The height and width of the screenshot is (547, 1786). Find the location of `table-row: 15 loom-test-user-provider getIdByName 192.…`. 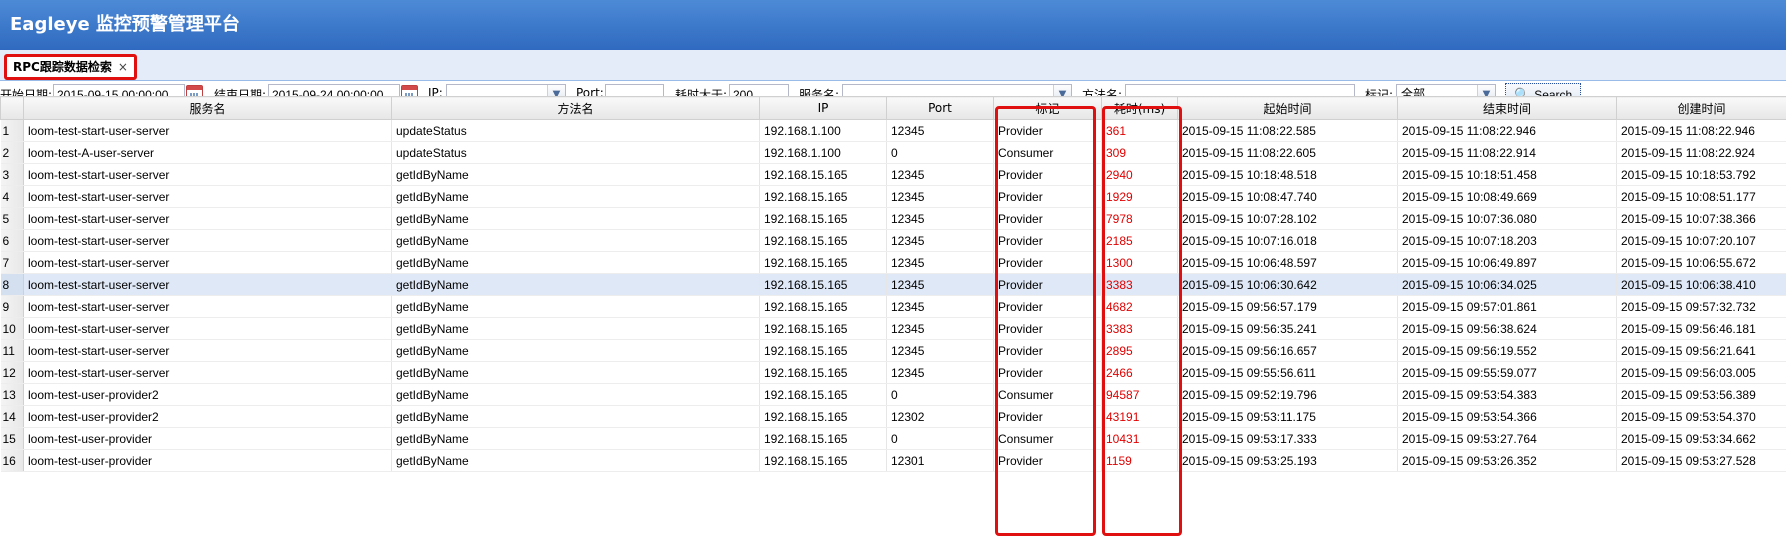

table-row: 15 loom-test-user-provider getIdByName 192.… is located at coordinates (893, 438).